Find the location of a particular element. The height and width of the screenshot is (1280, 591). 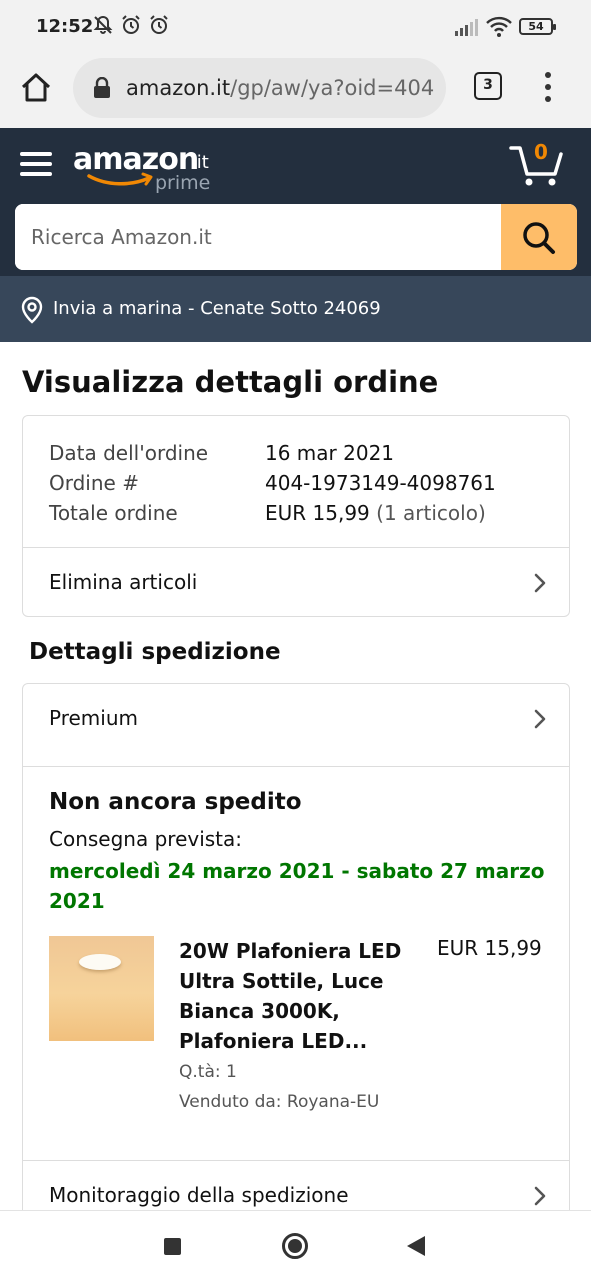

status-bar: 12:52 54 is located at coordinates (295, 27).